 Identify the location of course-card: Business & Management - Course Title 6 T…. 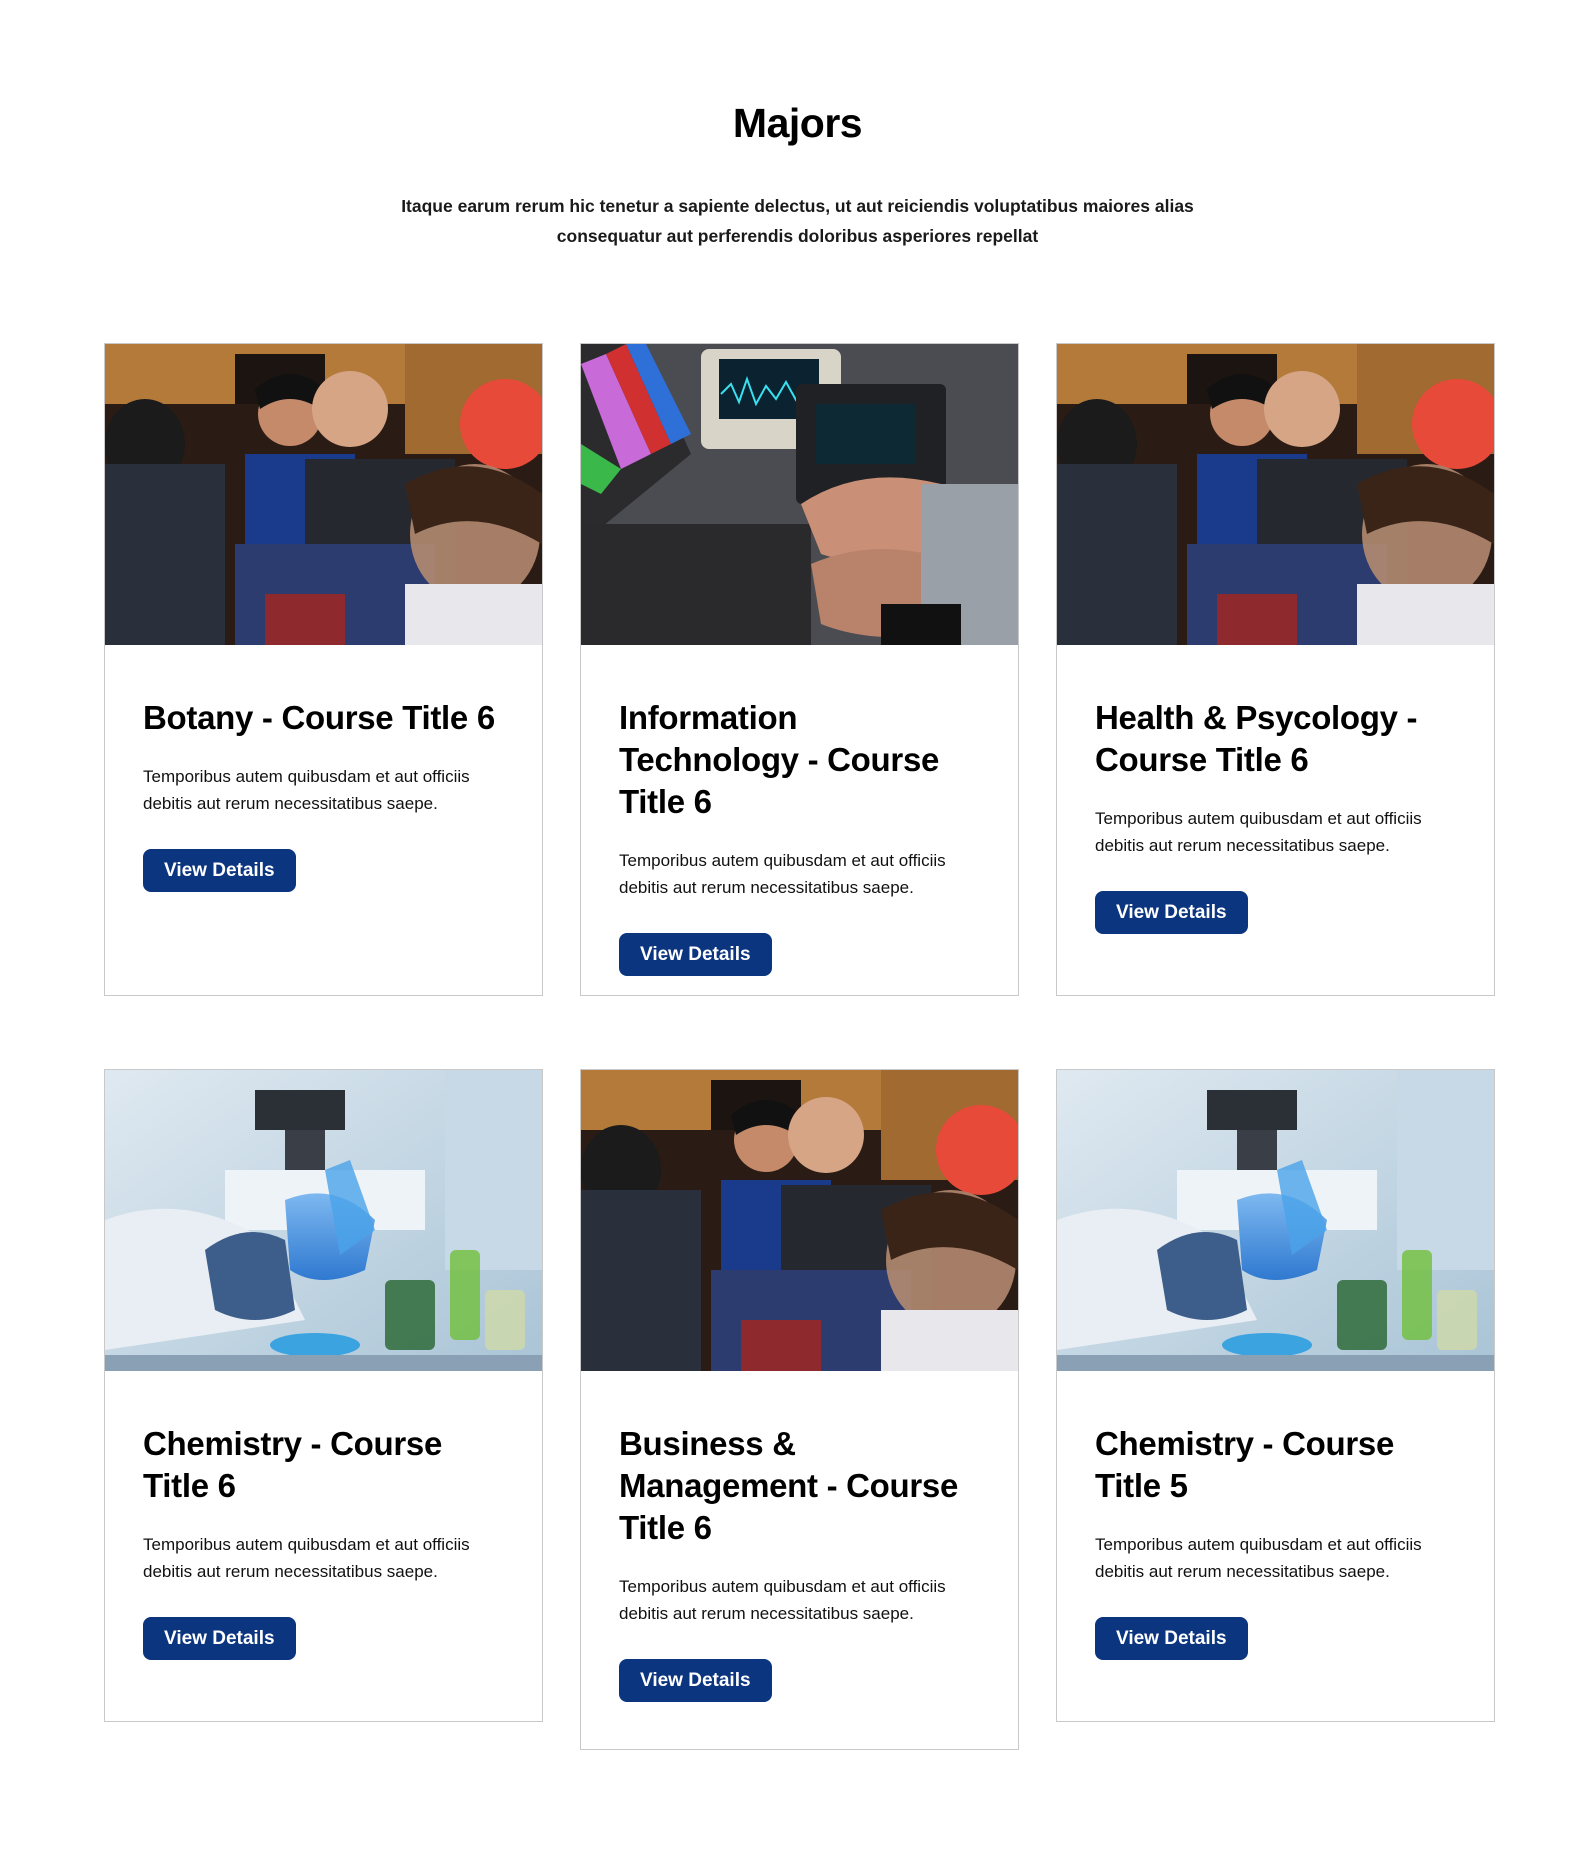
(799, 1409).